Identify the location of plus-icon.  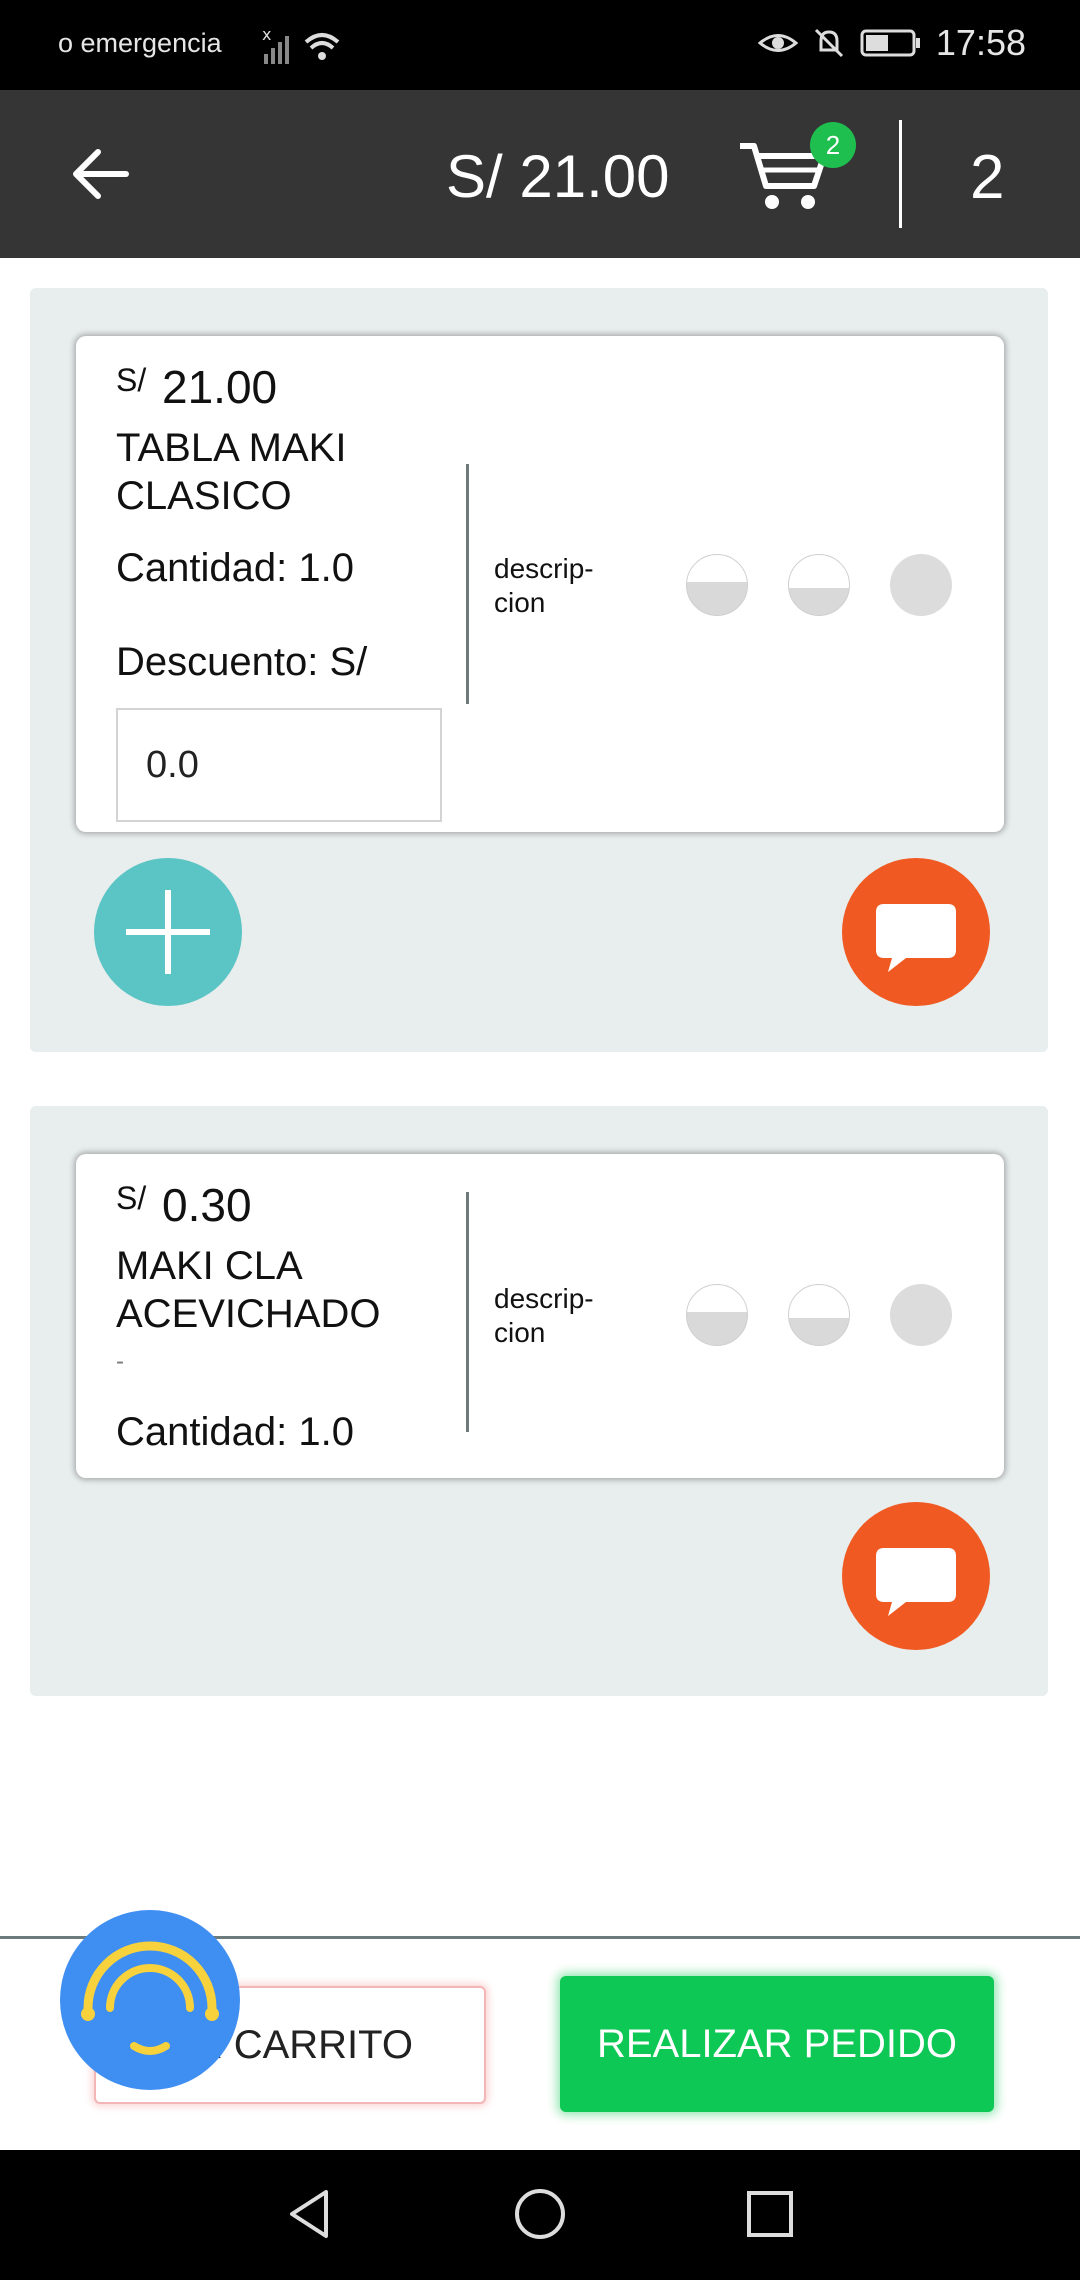
(168, 932).